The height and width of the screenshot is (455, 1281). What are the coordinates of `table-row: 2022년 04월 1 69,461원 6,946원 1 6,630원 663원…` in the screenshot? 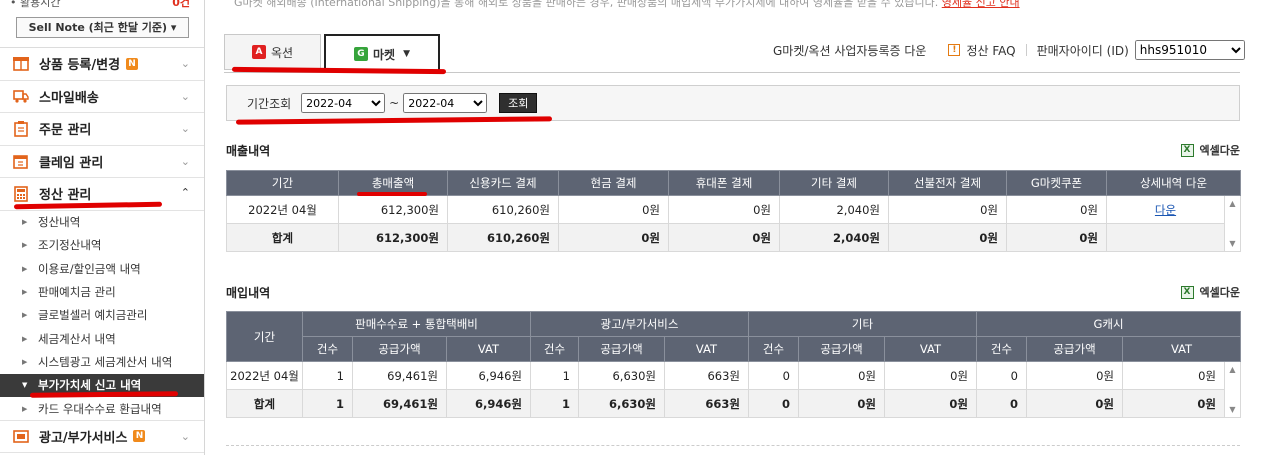 It's located at (734, 389).